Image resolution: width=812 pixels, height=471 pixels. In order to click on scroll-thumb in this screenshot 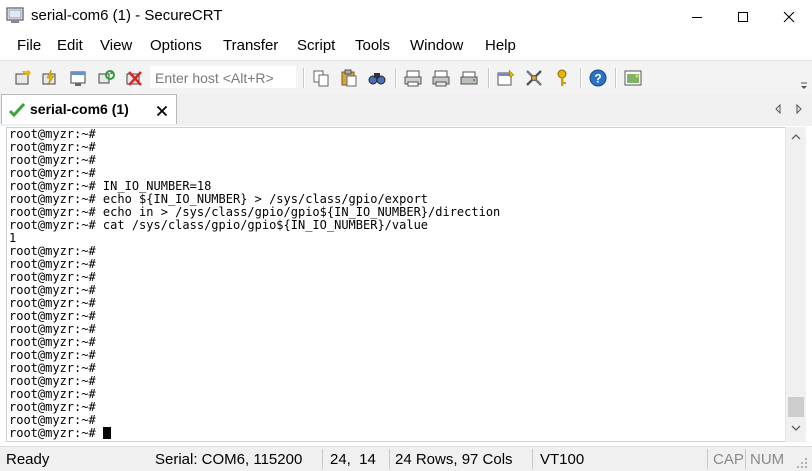, I will do `click(796, 407)`.